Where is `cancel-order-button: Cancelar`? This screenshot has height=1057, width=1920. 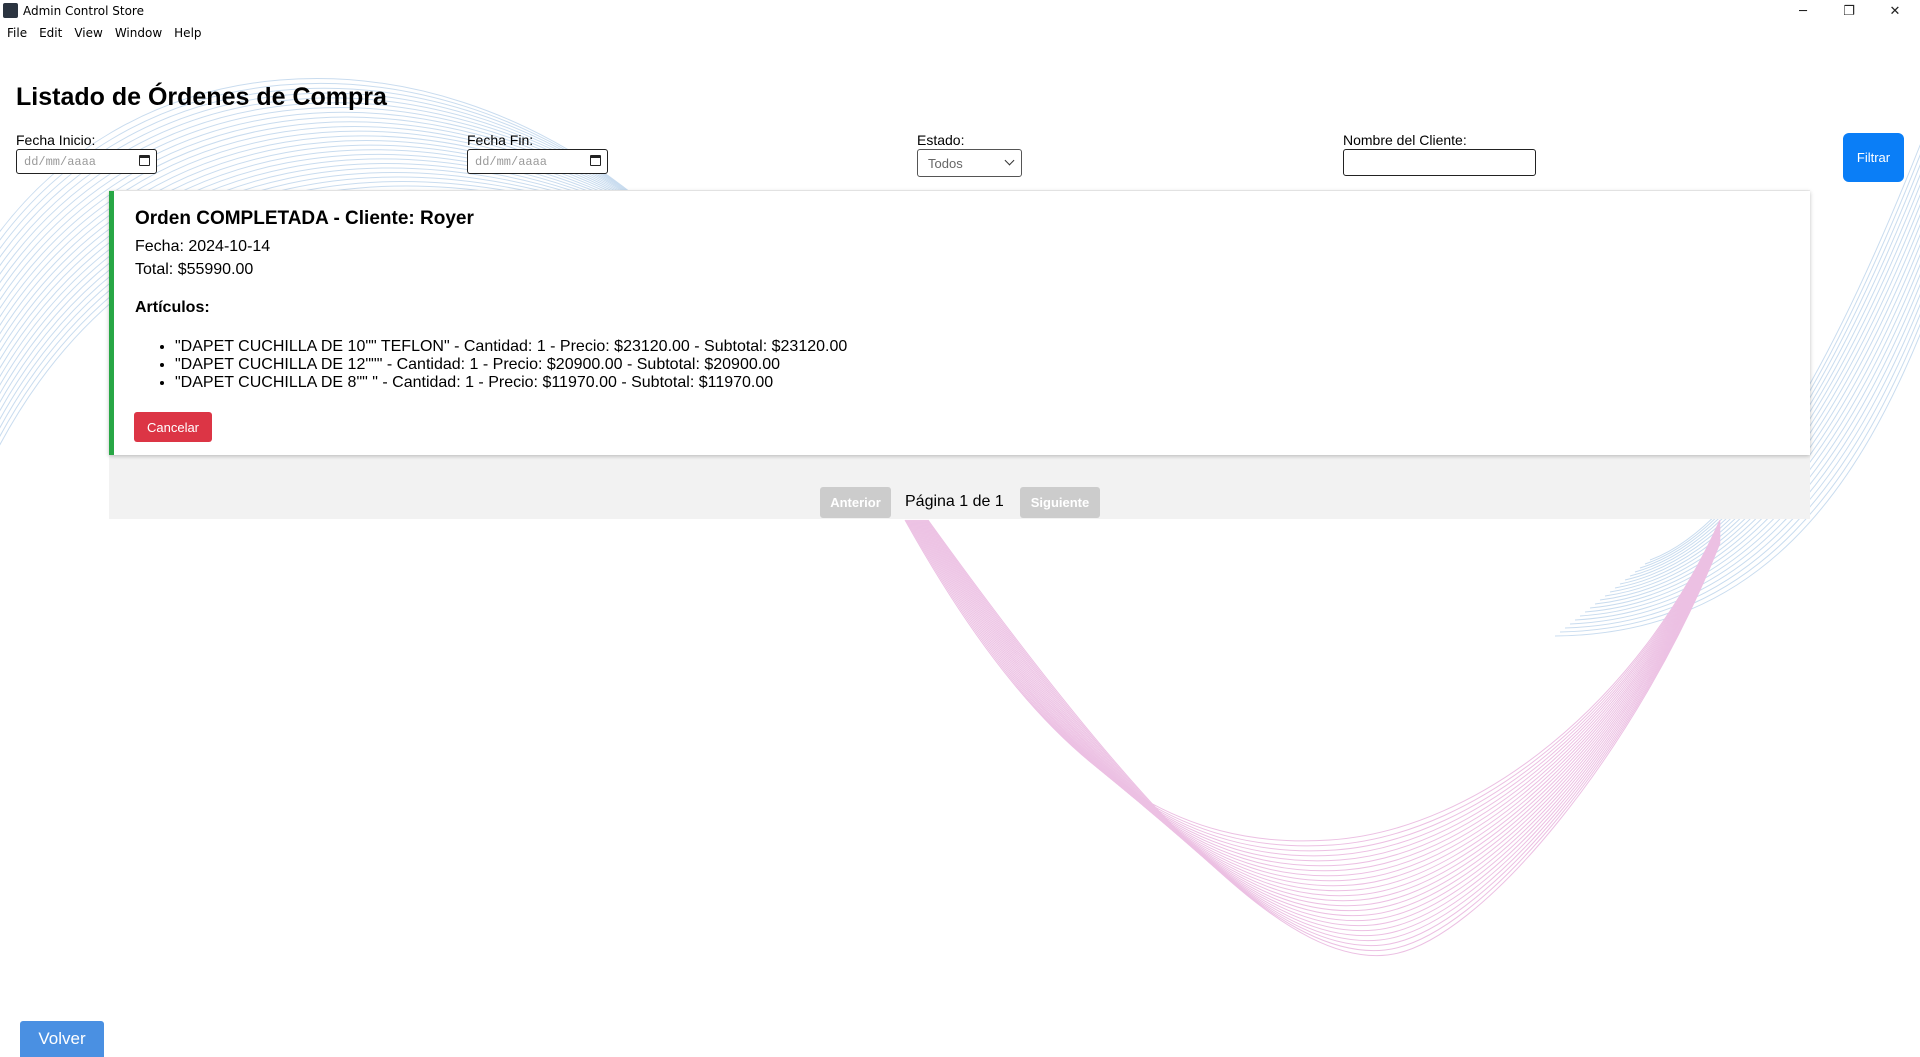 cancel-order-button: Cancelar is located at coordinates (173, 427).